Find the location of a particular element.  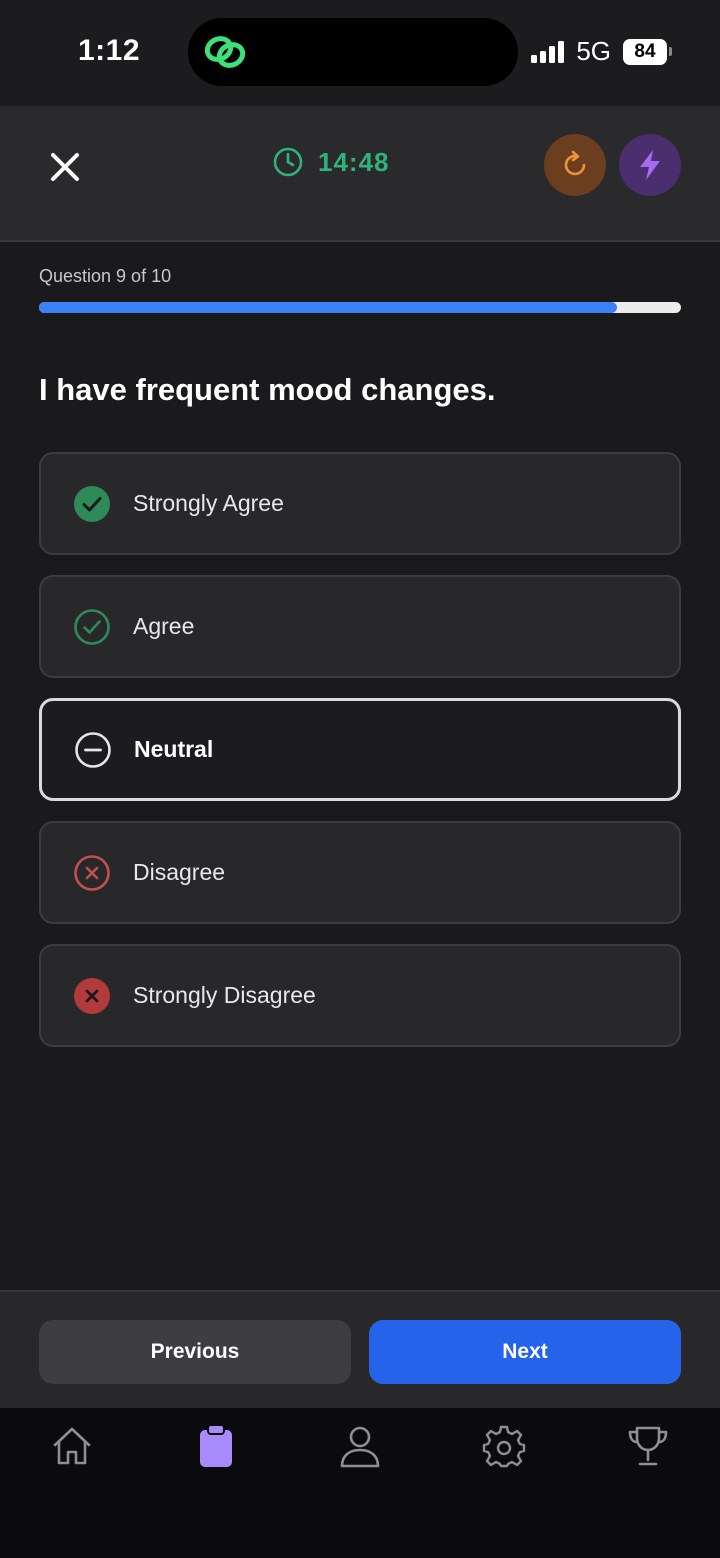

close-button is located at coordinates (65, 167).